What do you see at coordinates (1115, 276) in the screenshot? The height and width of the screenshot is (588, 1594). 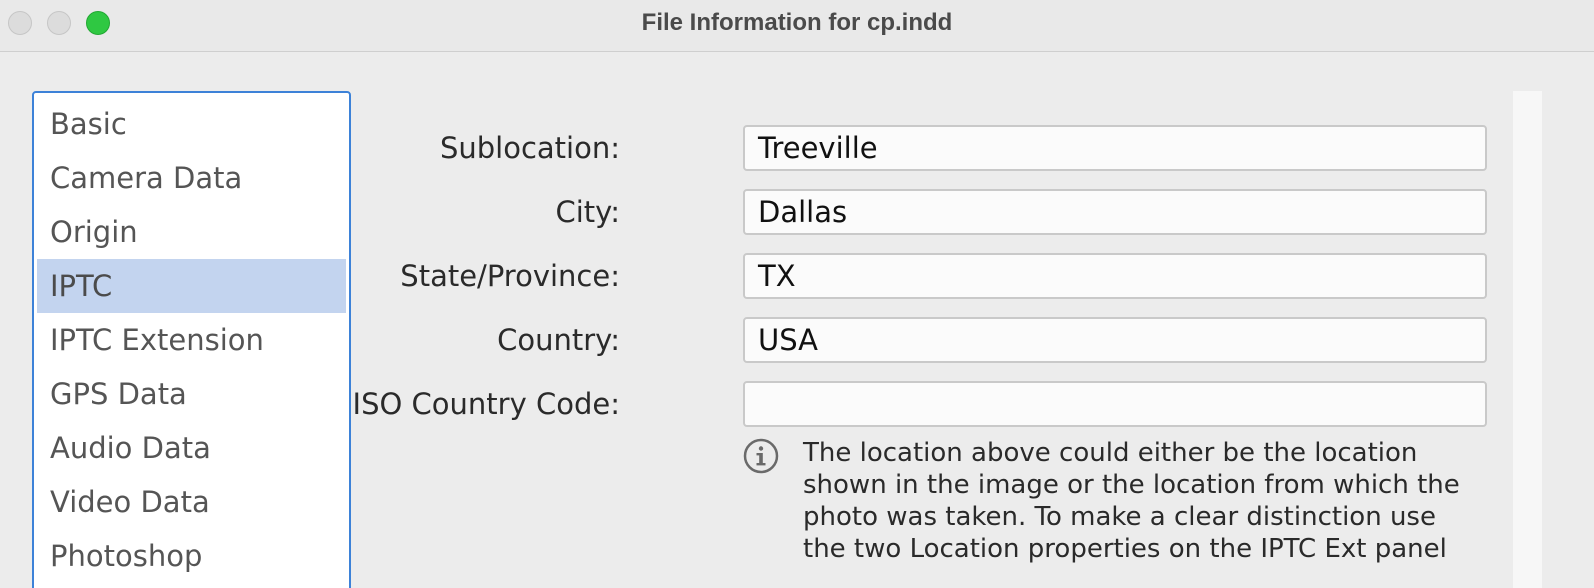 I see `state-province-input: TX` at bounding box center [1115, 276].